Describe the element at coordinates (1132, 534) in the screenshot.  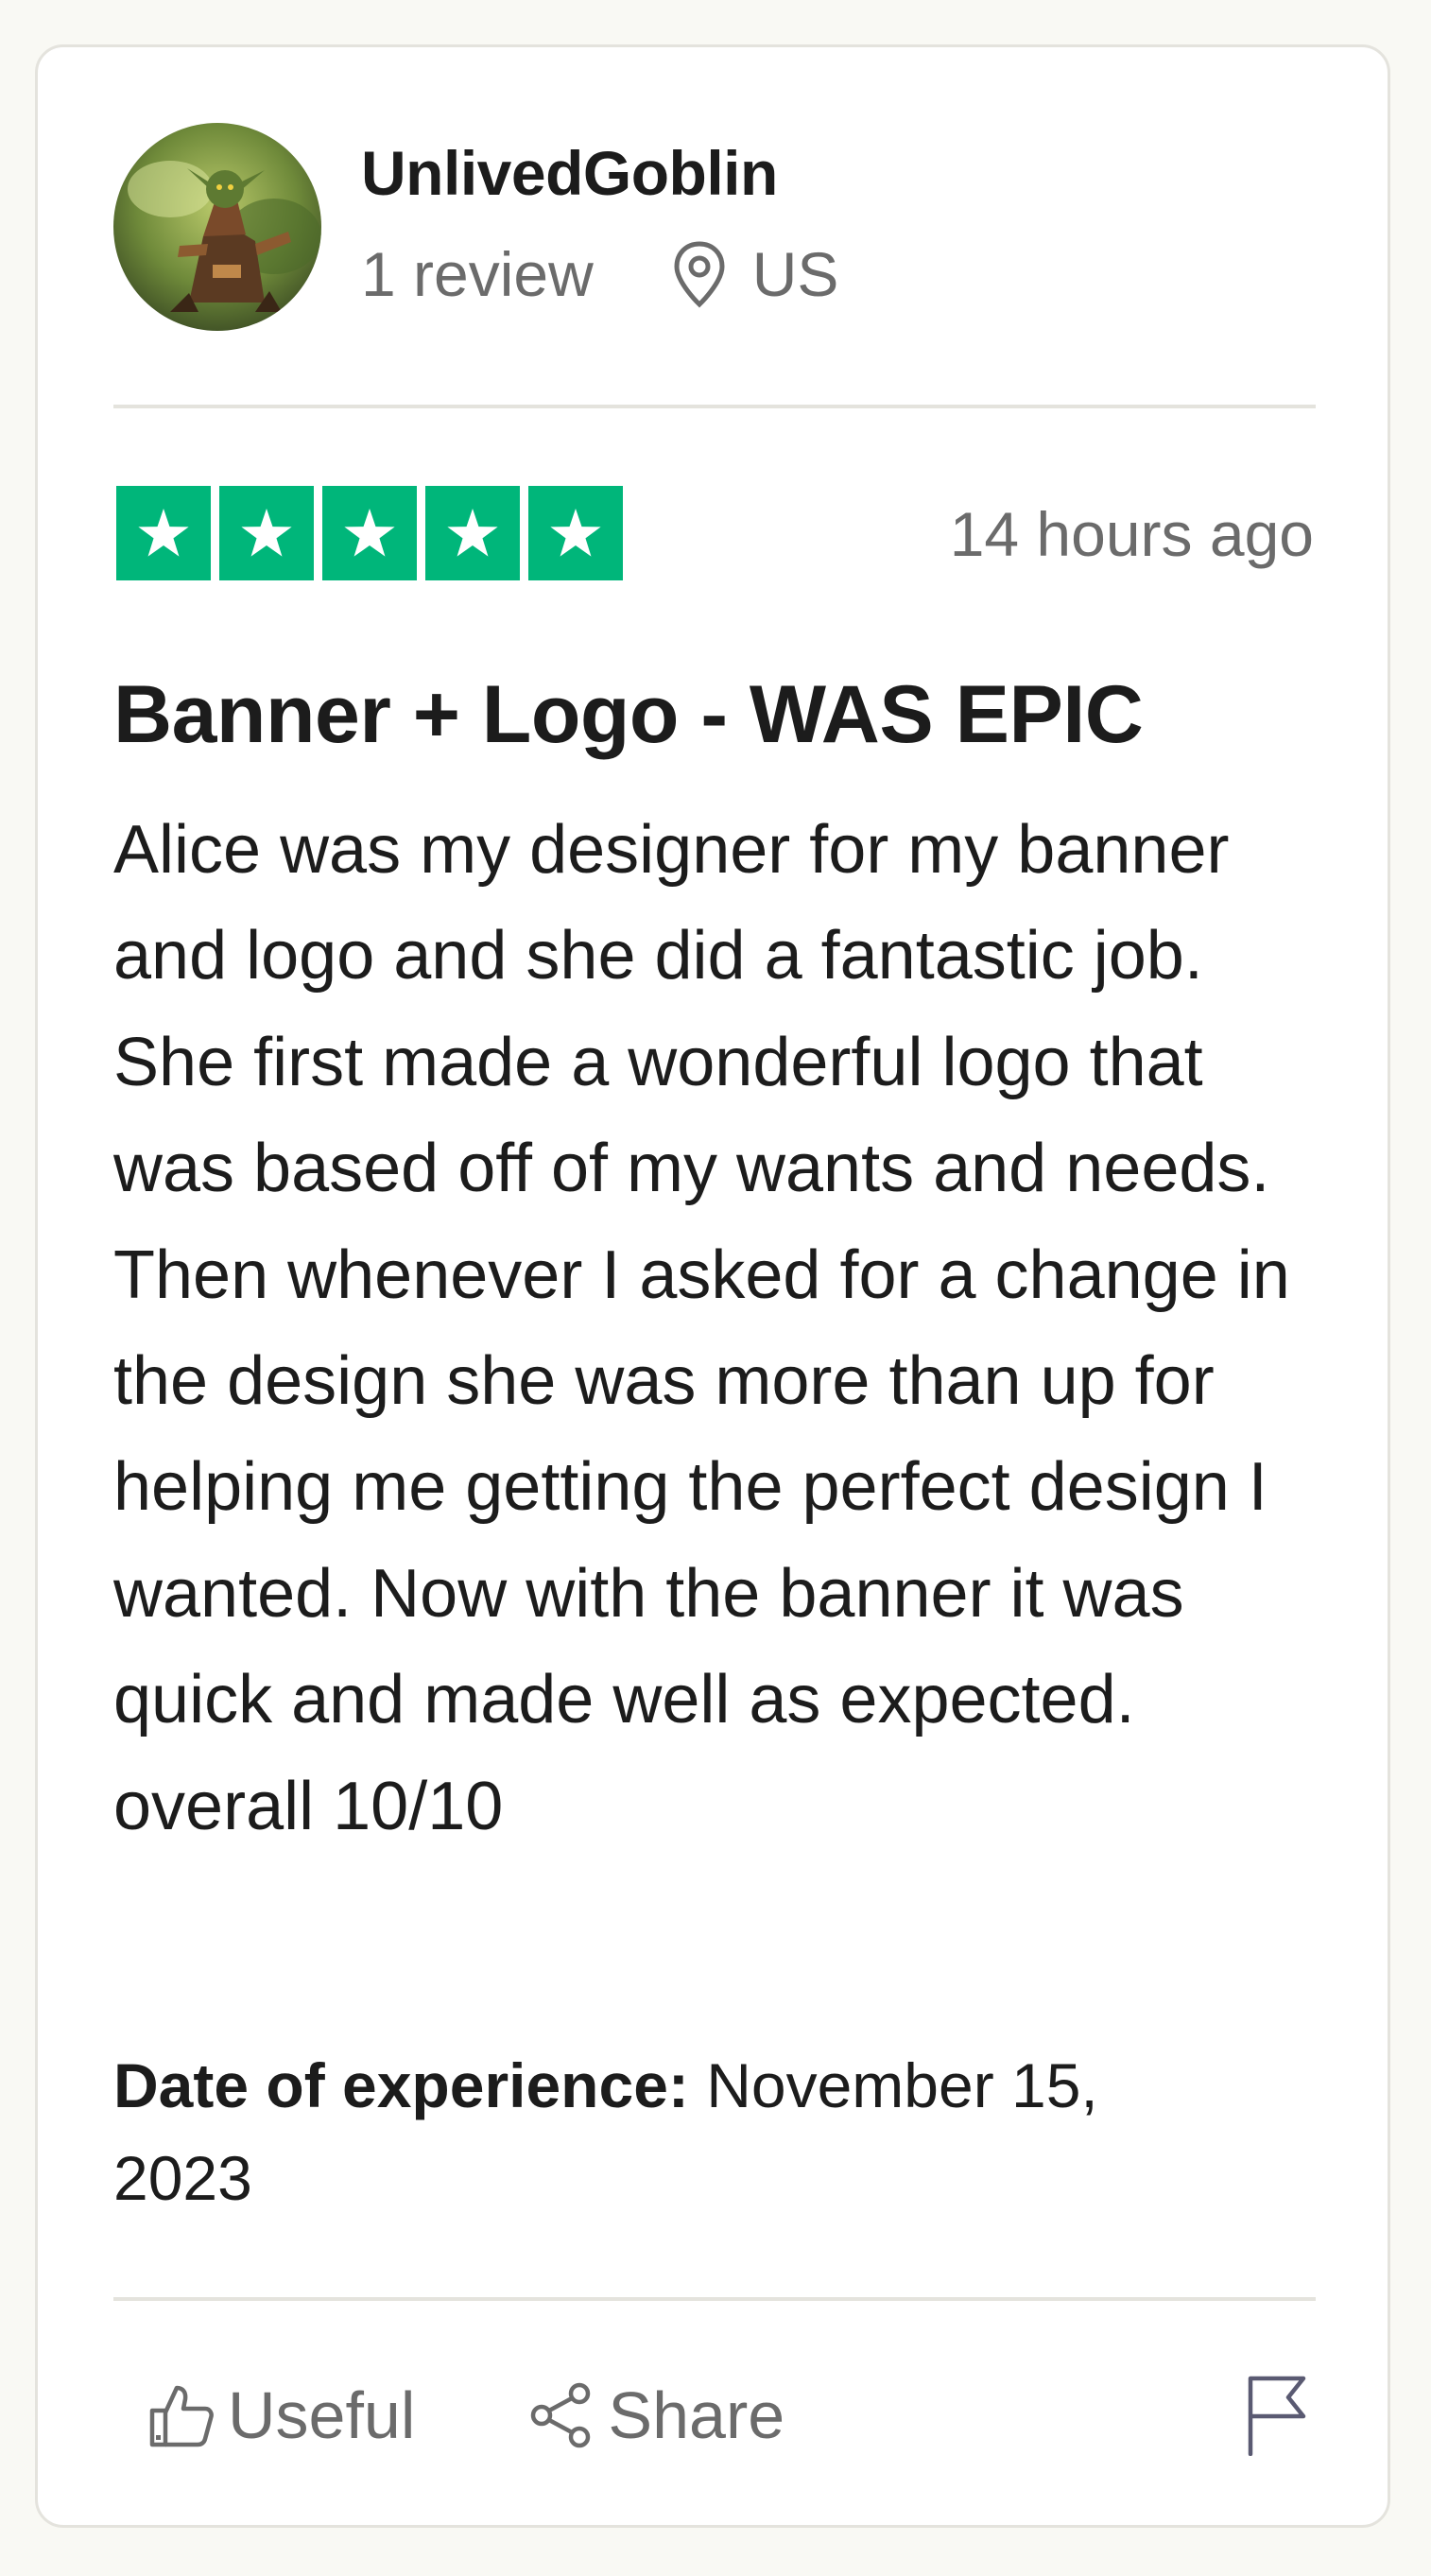
I see `review-timestamp: 14 hours ago` at that location.